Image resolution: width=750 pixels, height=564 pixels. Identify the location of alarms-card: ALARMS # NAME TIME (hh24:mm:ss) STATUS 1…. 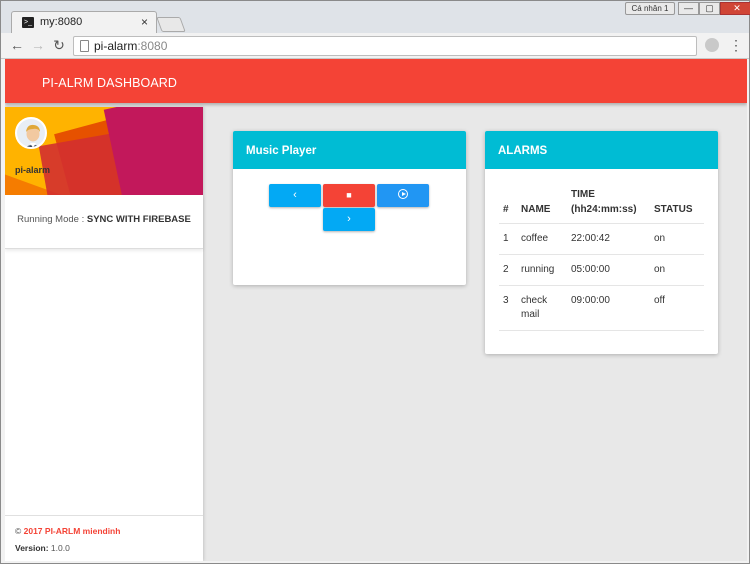
(601, 242).